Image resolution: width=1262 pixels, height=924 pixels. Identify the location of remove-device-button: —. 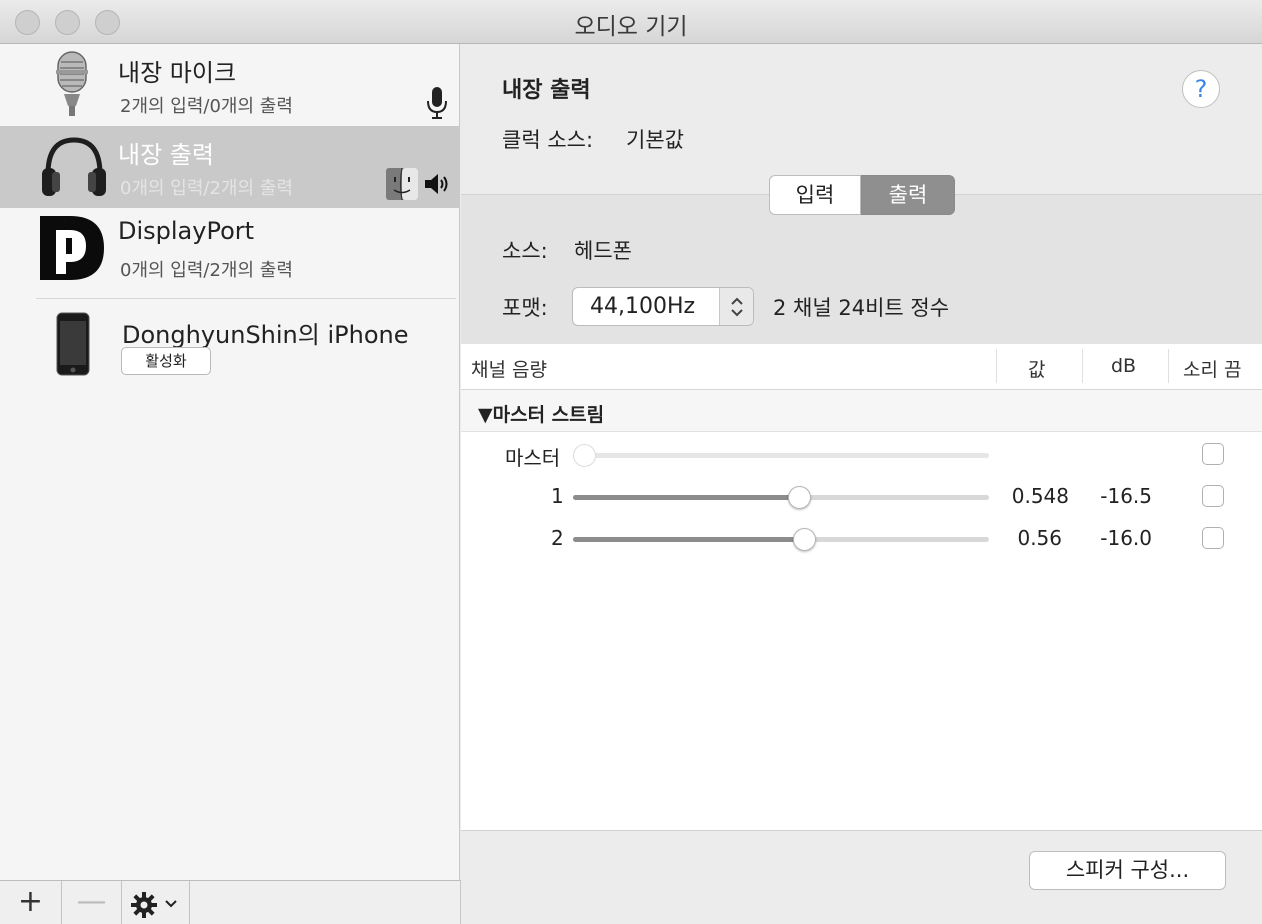
(92, 902).